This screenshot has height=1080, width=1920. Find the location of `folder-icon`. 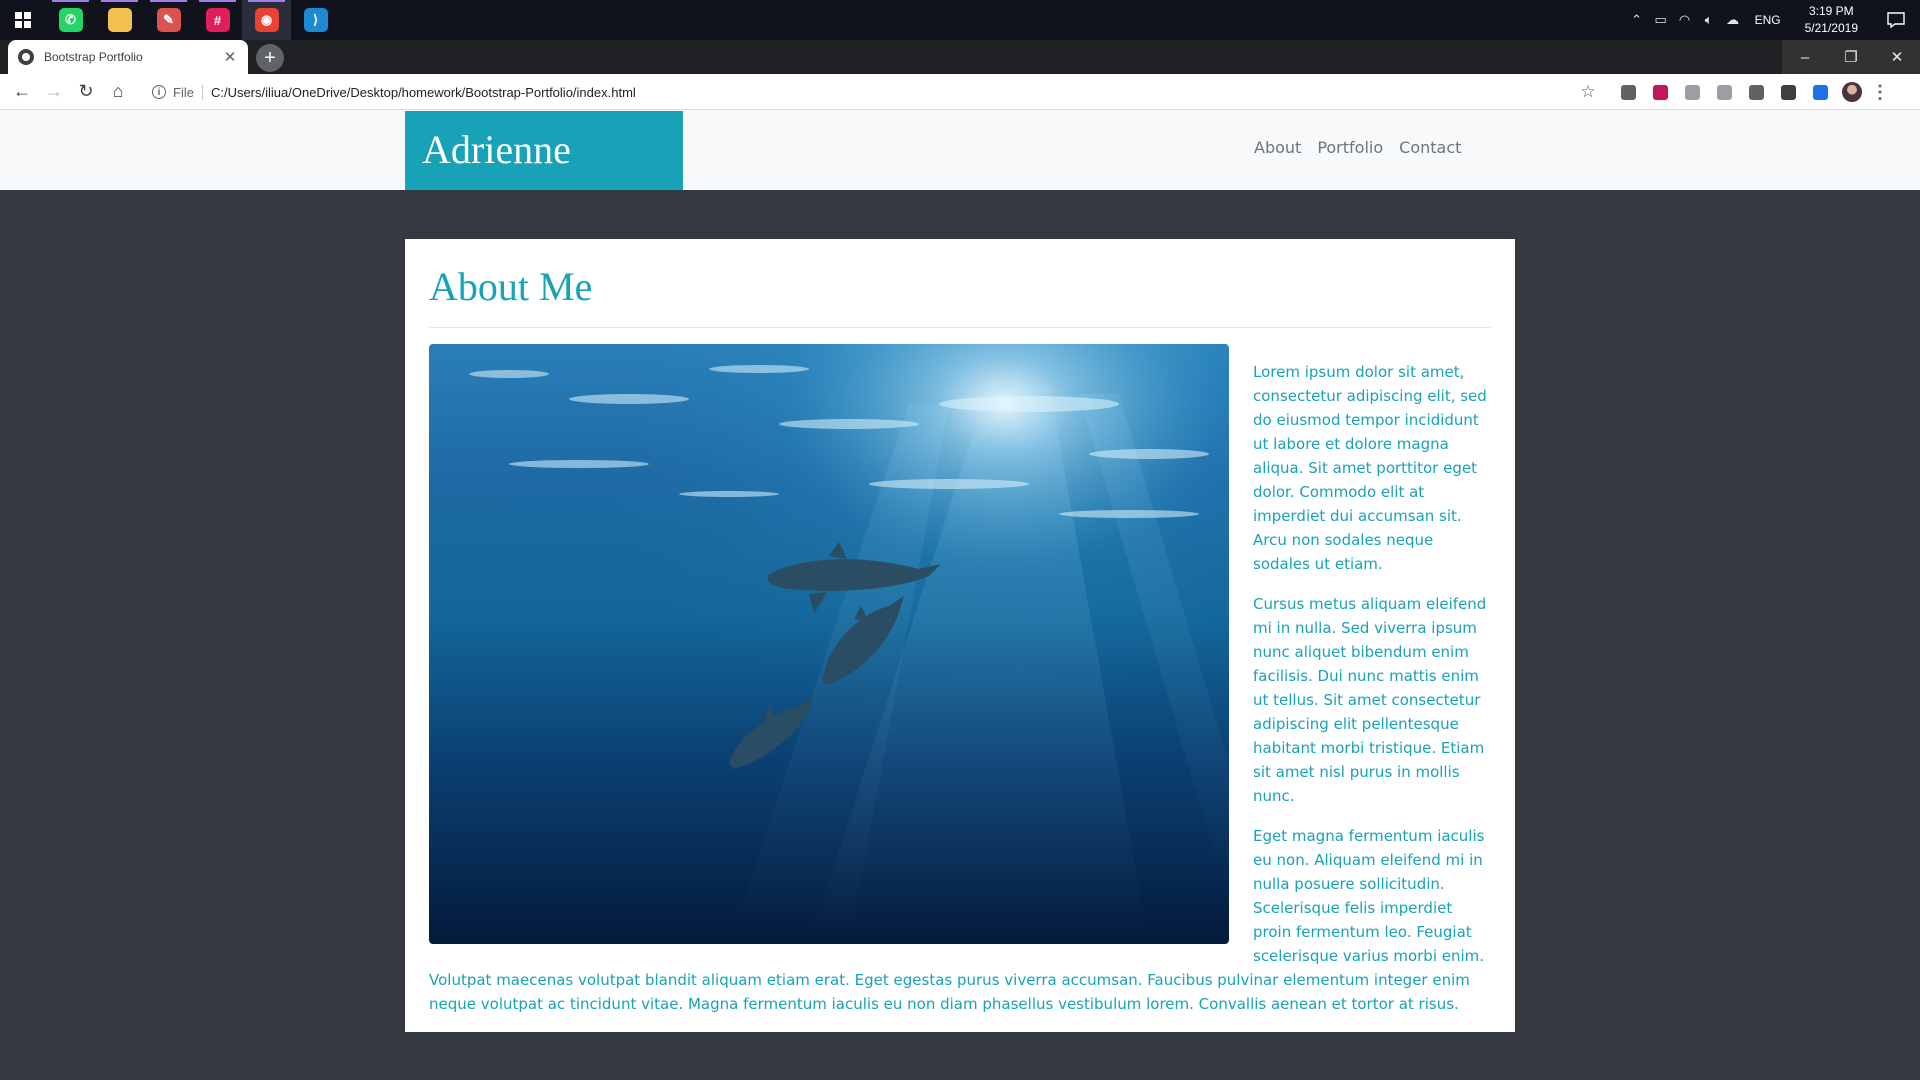

folder-icon is located at coordinates (119, 20).